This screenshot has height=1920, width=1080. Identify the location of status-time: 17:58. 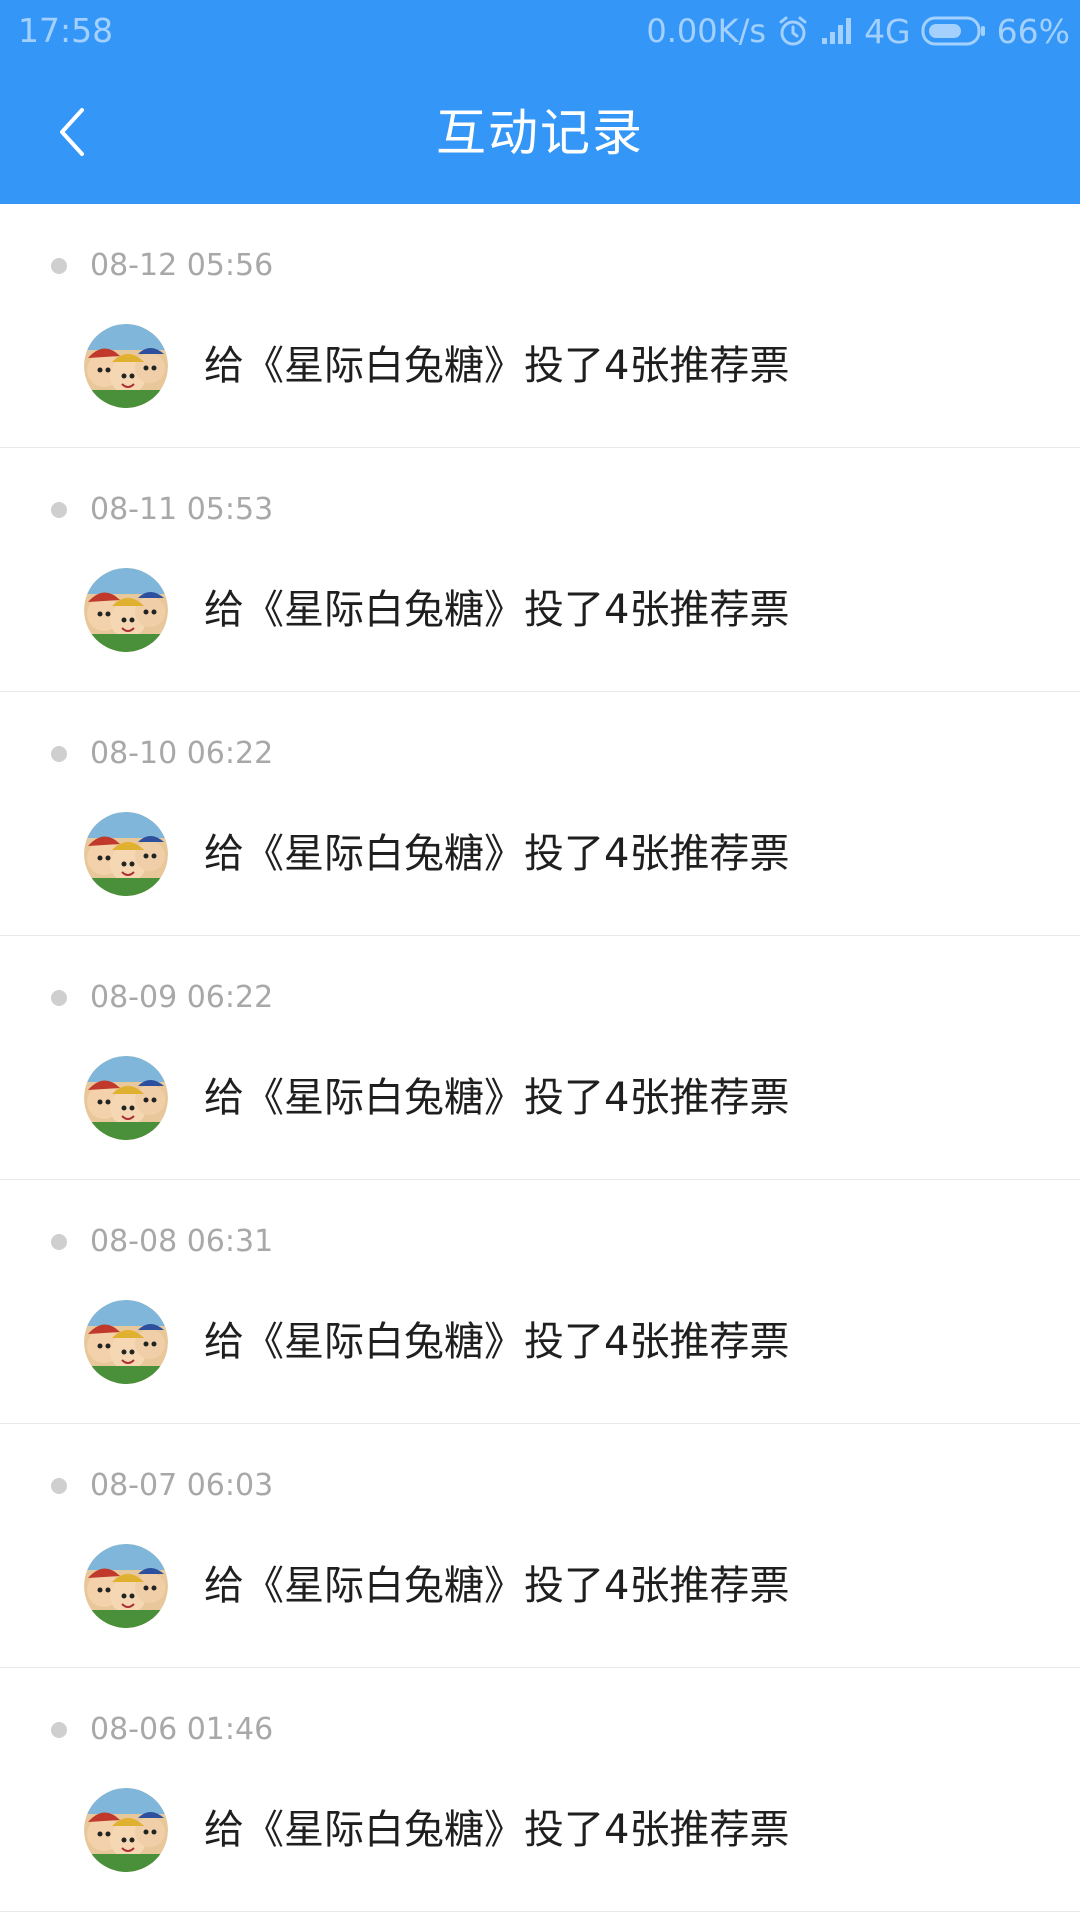
(66, 30).